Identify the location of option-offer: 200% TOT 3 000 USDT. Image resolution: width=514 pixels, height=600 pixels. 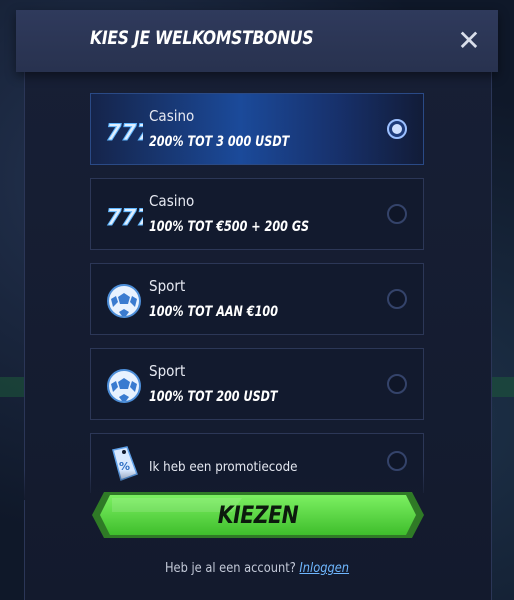
(219, 142).